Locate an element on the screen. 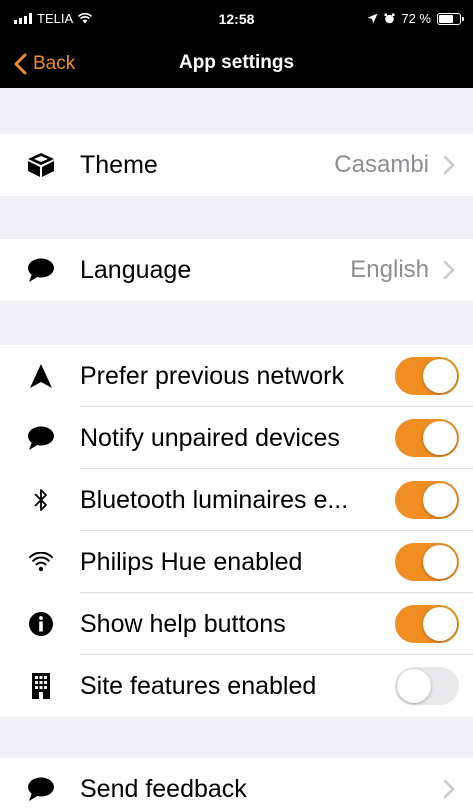  building-icon is located at coordinates (41, 686).